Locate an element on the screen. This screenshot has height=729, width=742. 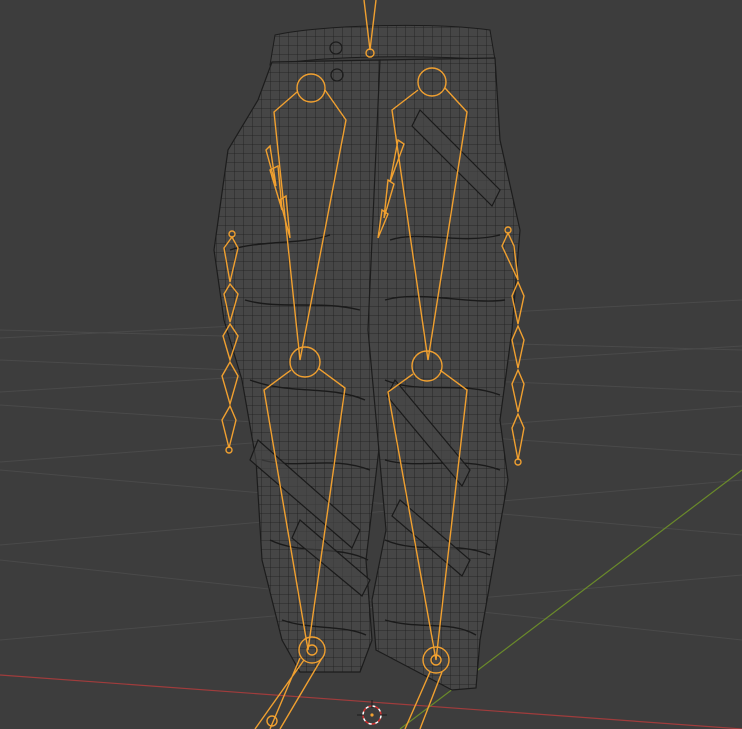
x-axis-line is located at coordinates (371, 701).